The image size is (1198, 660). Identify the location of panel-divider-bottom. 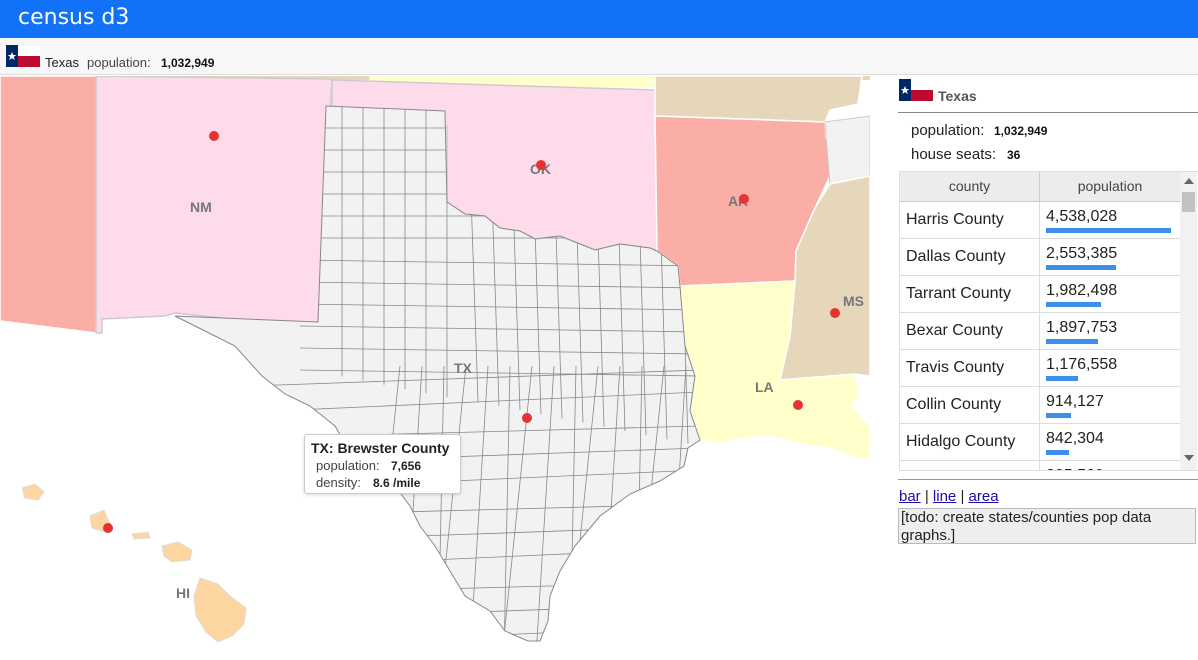
(1048, 479).